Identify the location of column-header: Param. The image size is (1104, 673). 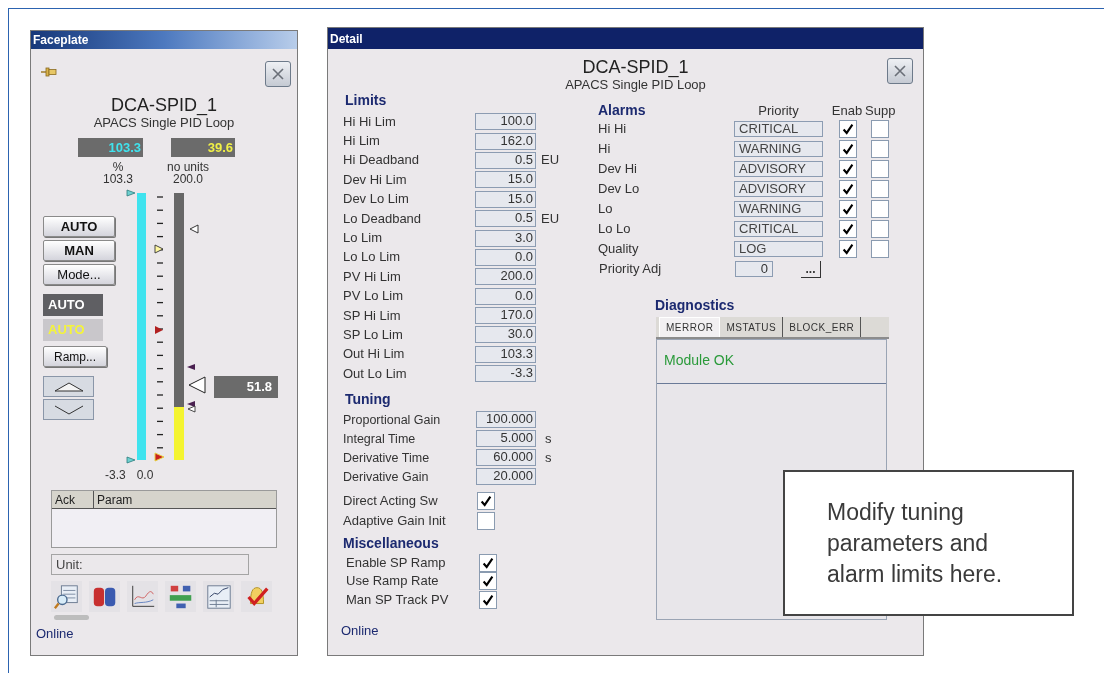
(185, 499).